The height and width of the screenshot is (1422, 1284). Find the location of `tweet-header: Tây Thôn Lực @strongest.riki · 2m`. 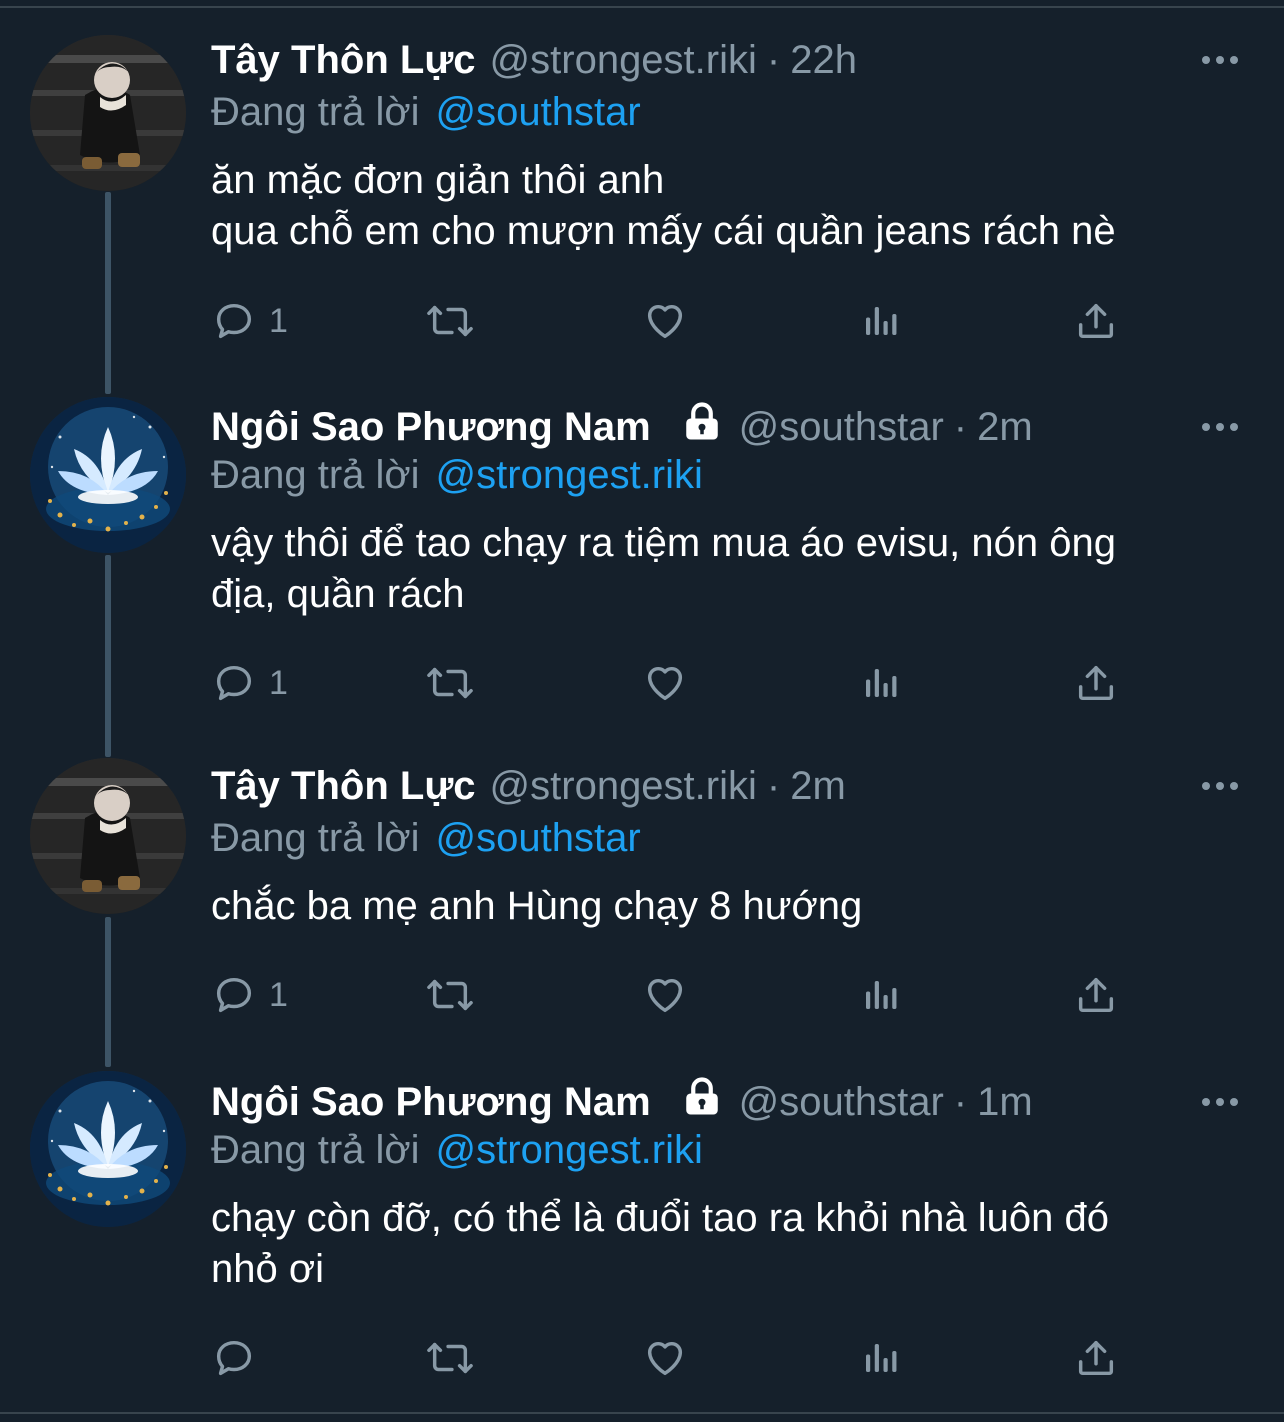

tweet-header: Tây Thôn Lực @strongest.riki · 2m is located at coordinates (528, 786).